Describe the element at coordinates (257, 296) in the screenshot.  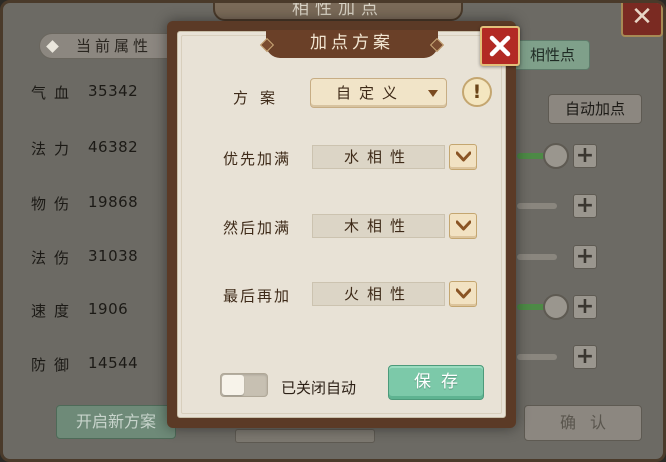
I see `priority-label: 最后再加` at that location.